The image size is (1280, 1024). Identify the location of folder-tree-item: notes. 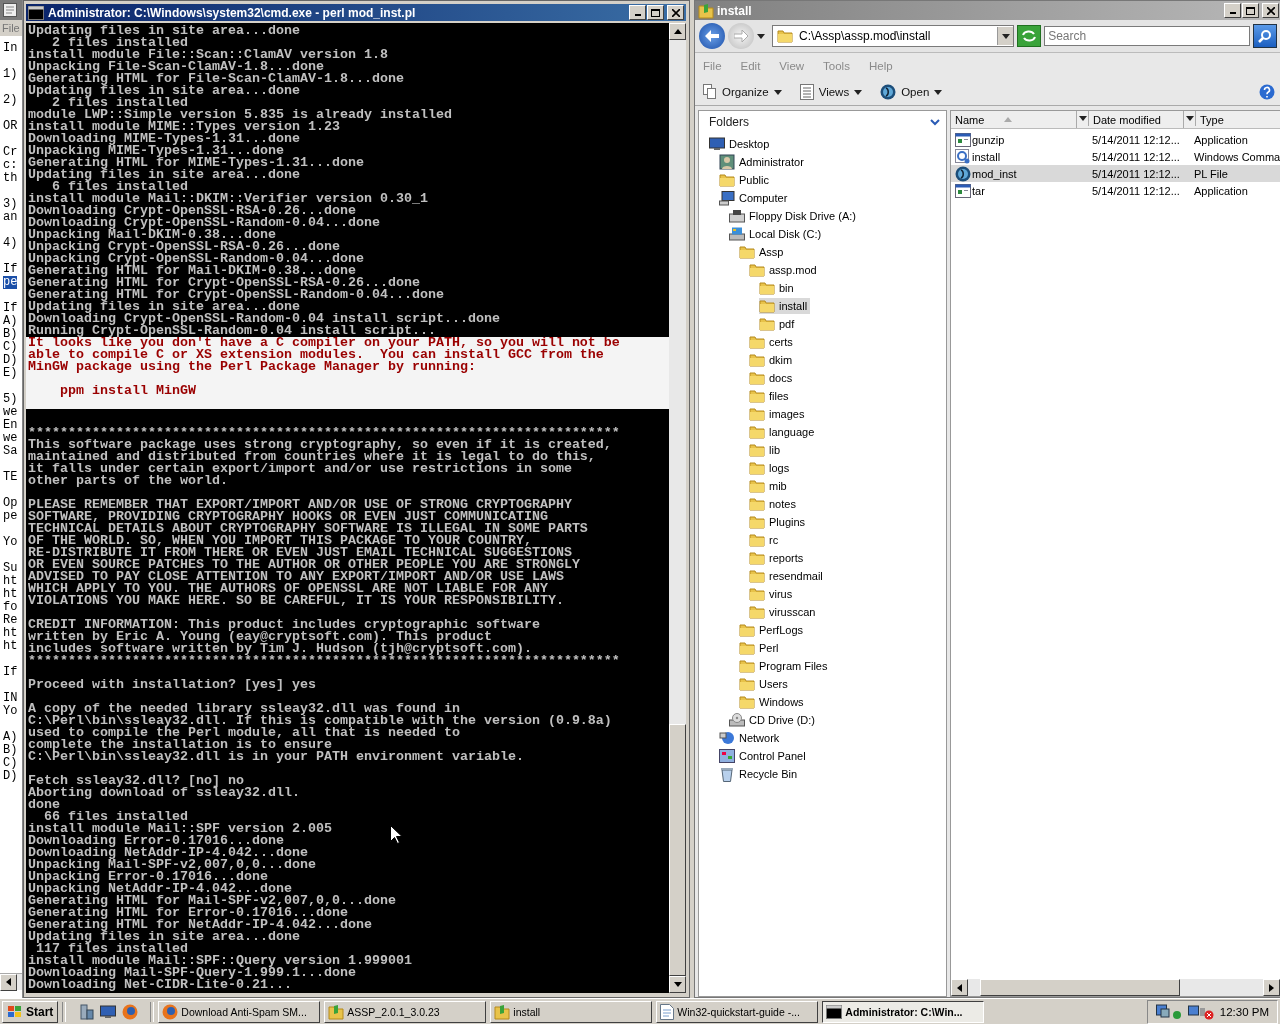
(774, 504).